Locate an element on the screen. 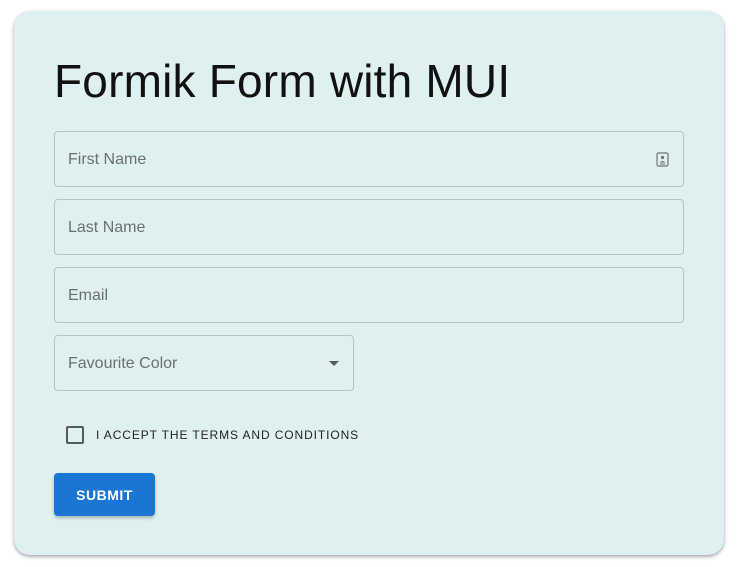 This screenshot has height=567, width=738. email-placeholder: Email is located at coordinates (88, 295).